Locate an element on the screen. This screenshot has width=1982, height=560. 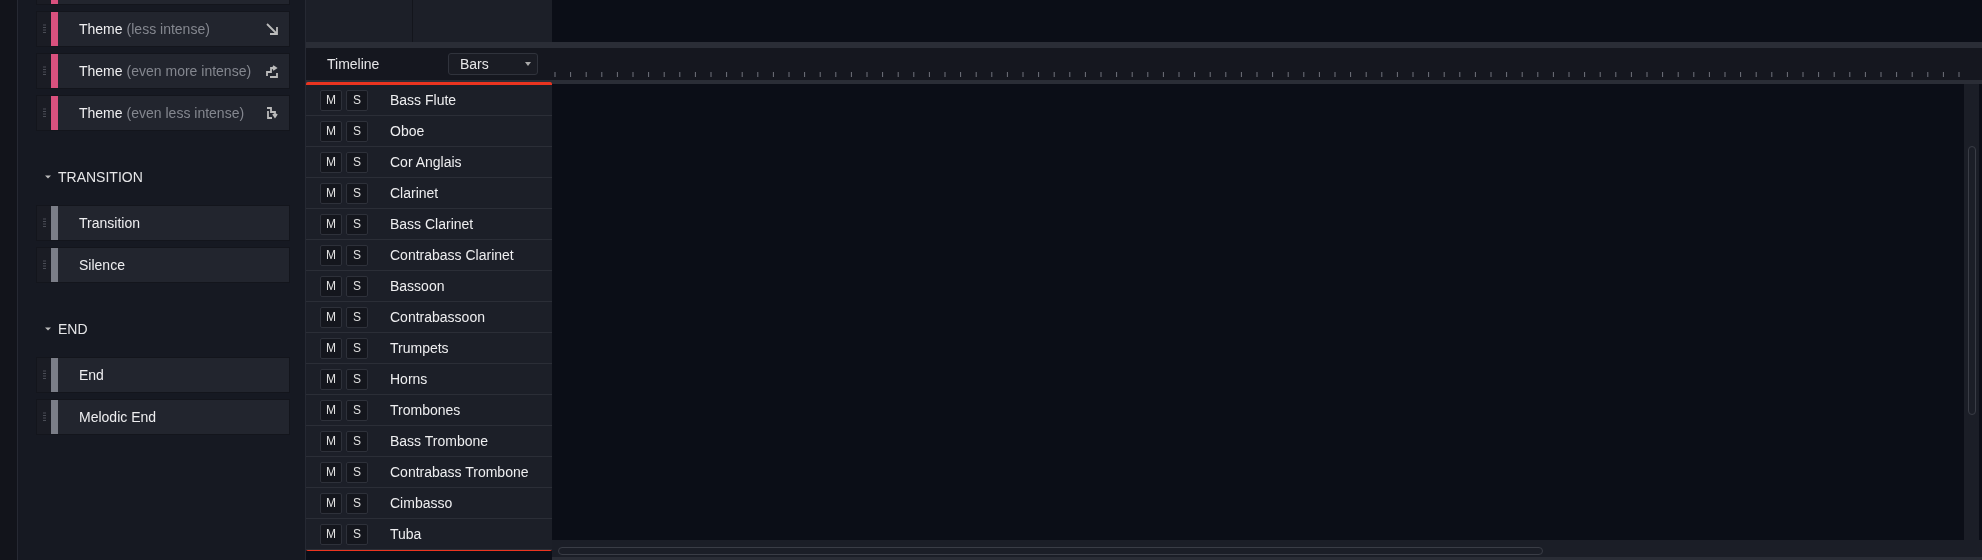
track-row: M S Bass Flute is located at coordinates (429, 100).